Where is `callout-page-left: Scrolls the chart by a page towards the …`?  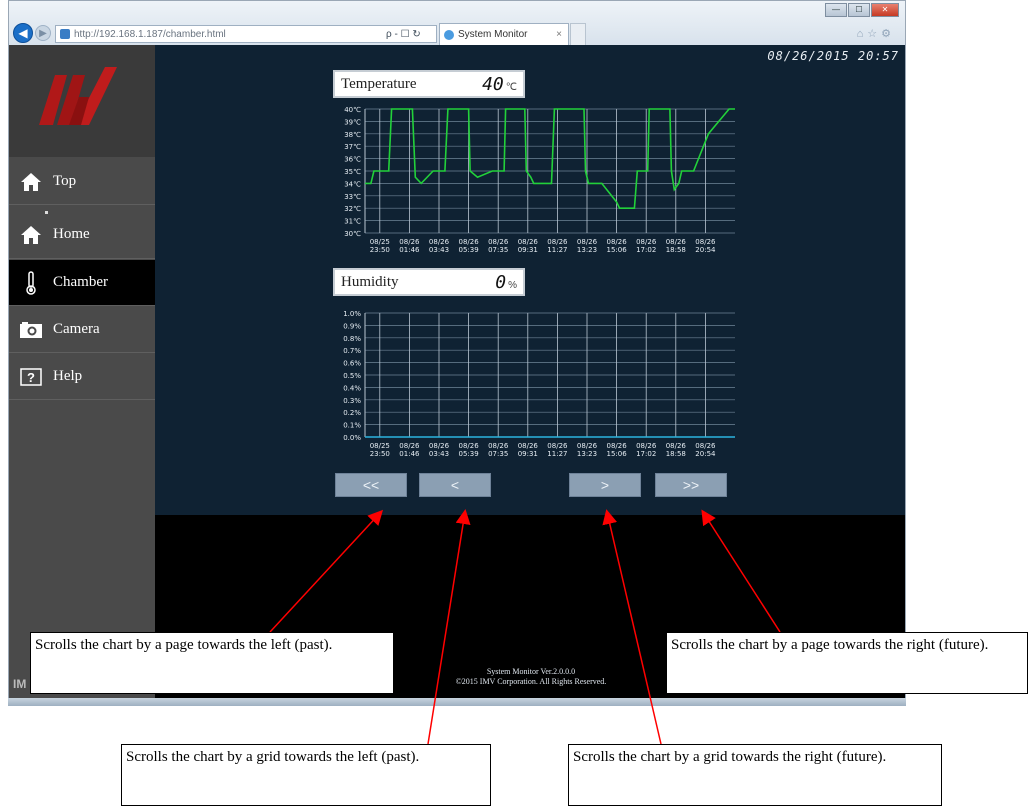
callout-page-left: Scrolls the chart by a page towards the … is located at coordinates (212, 663).